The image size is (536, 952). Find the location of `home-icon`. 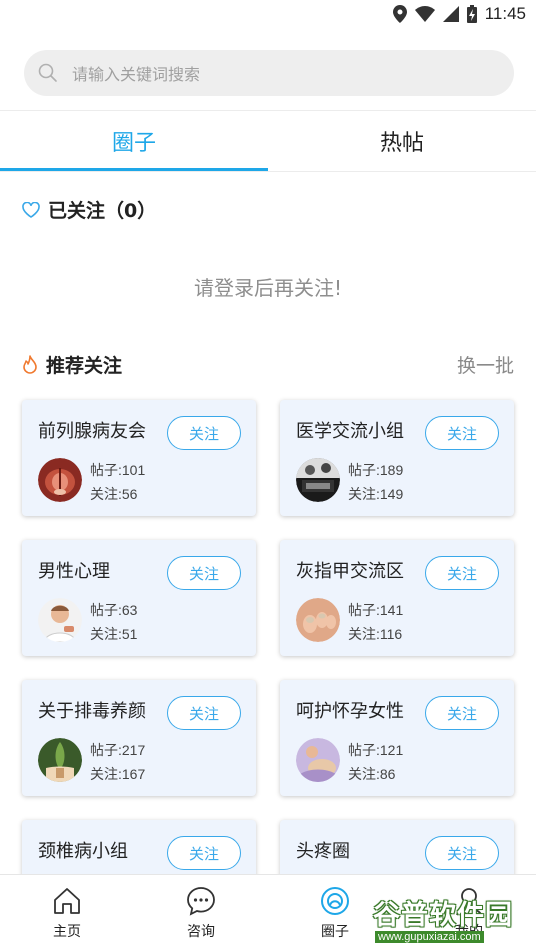

home-icon is located at coordinates (67, 901).